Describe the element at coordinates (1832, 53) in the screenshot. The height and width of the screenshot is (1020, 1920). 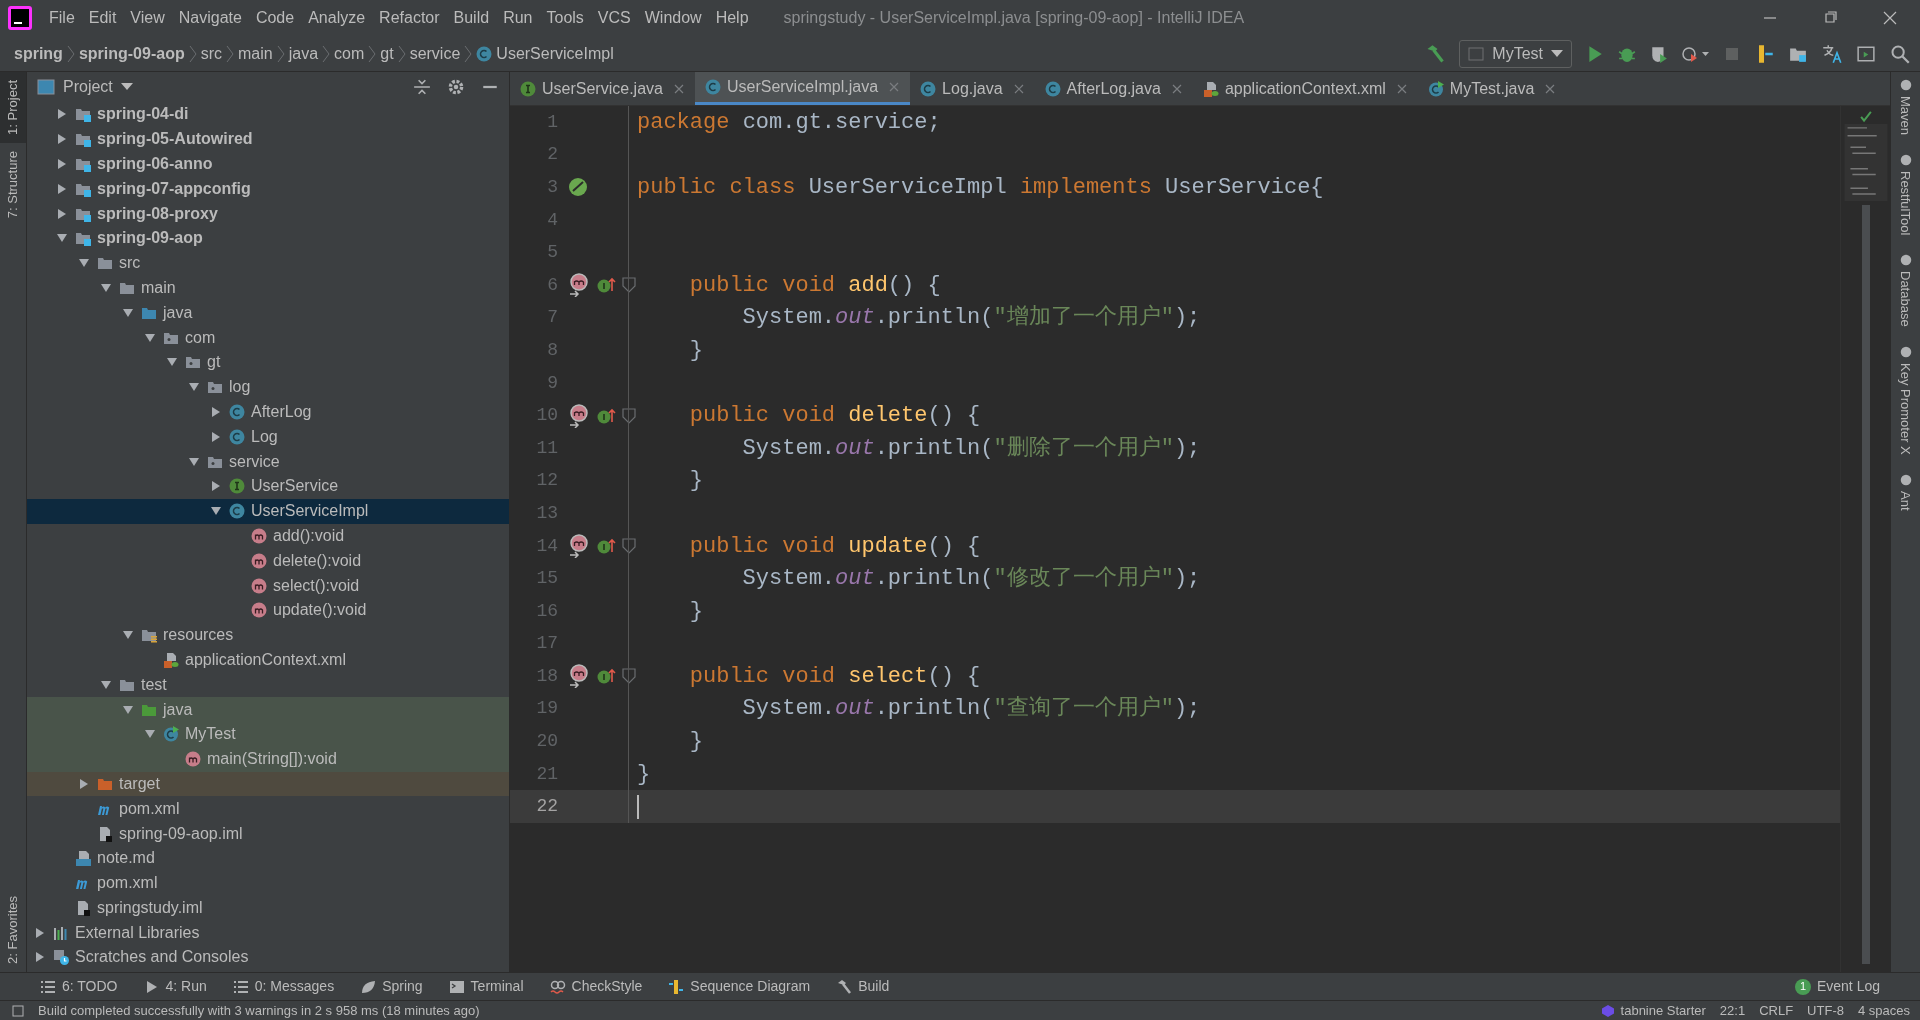
I see `translate-icon` at that location.